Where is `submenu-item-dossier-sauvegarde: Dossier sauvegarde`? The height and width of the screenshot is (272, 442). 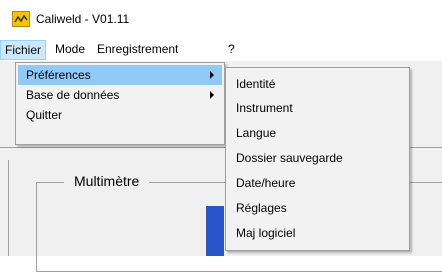 submenu-item-dossier-sauvegarde: Dossier sauvegarde is located at coordinates (317, 158).